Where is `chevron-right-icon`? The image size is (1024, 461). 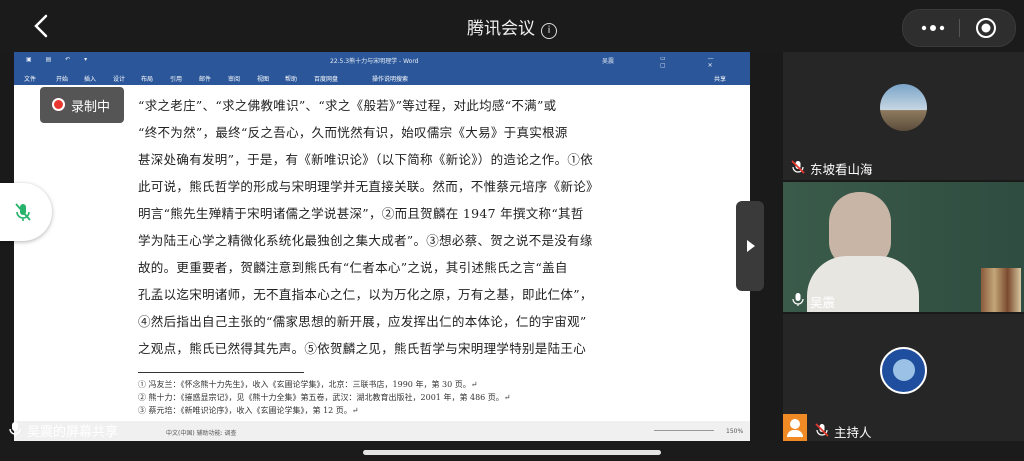 chevron-right-icon is located at coordinates (751, 246).